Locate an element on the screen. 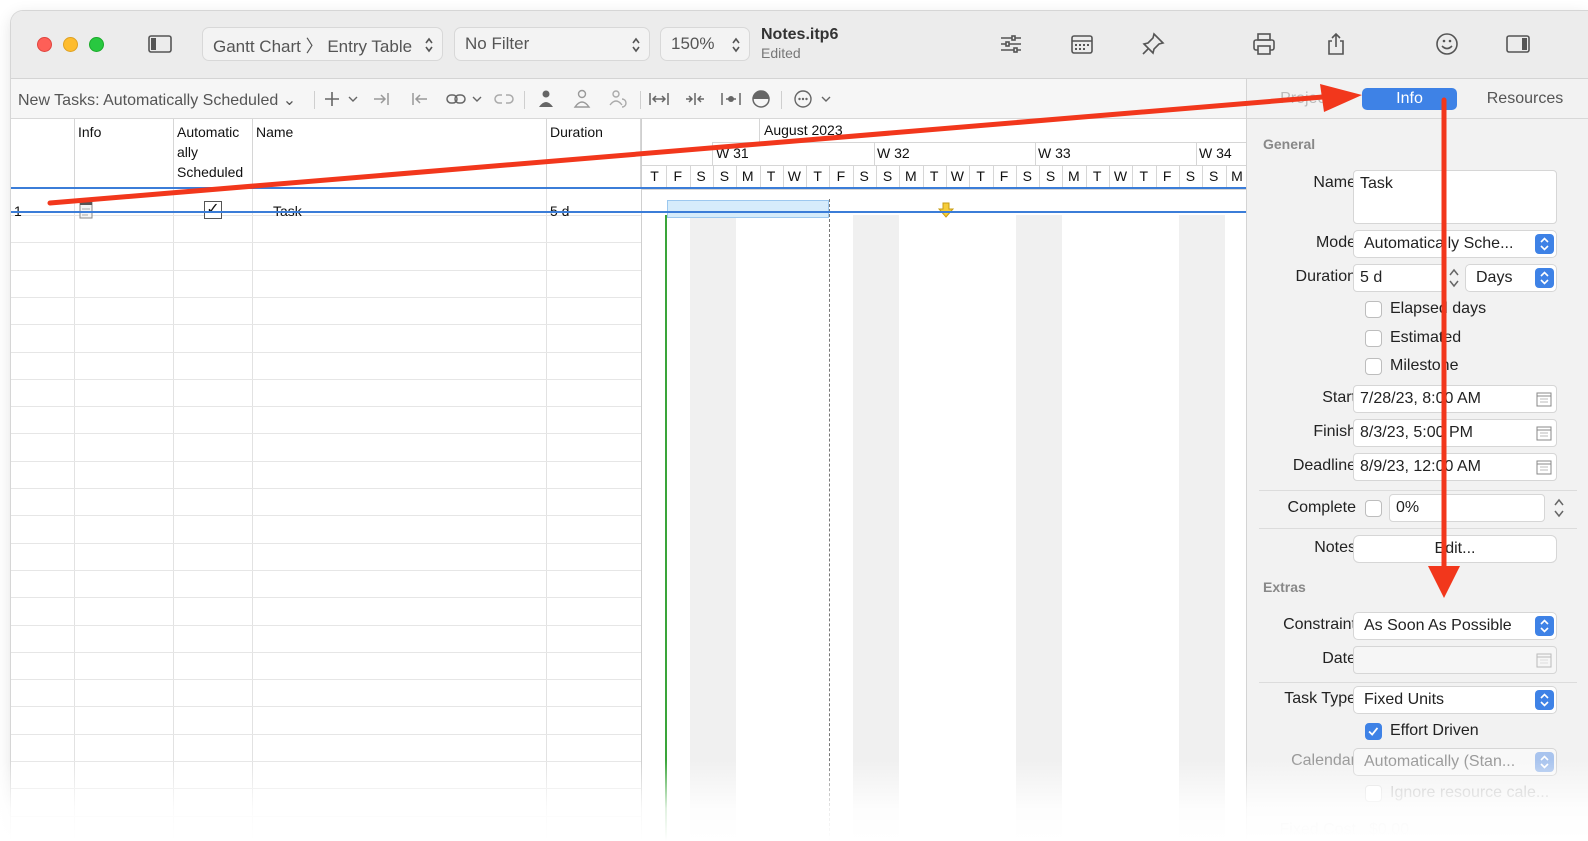 This screenshot has width=1588, height=841. link-chevron-down-icon is located at coordinates (474, 99).